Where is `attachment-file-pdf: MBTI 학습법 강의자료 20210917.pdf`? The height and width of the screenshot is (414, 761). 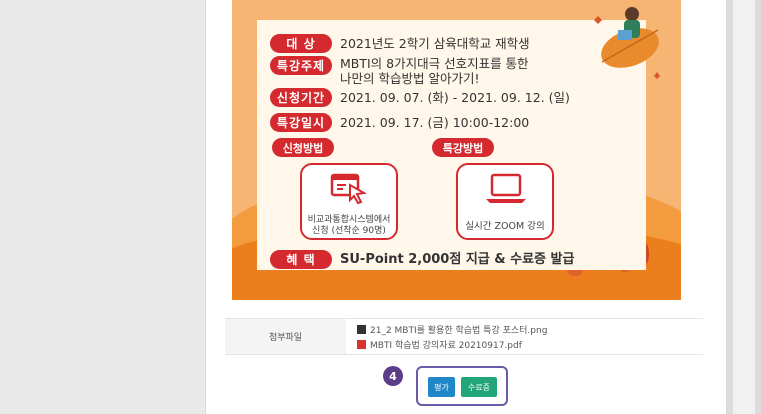 attachment-file-pdf: MBTI 학습법 강의자료 20210917.pdf is located at coordinates (439, 344).